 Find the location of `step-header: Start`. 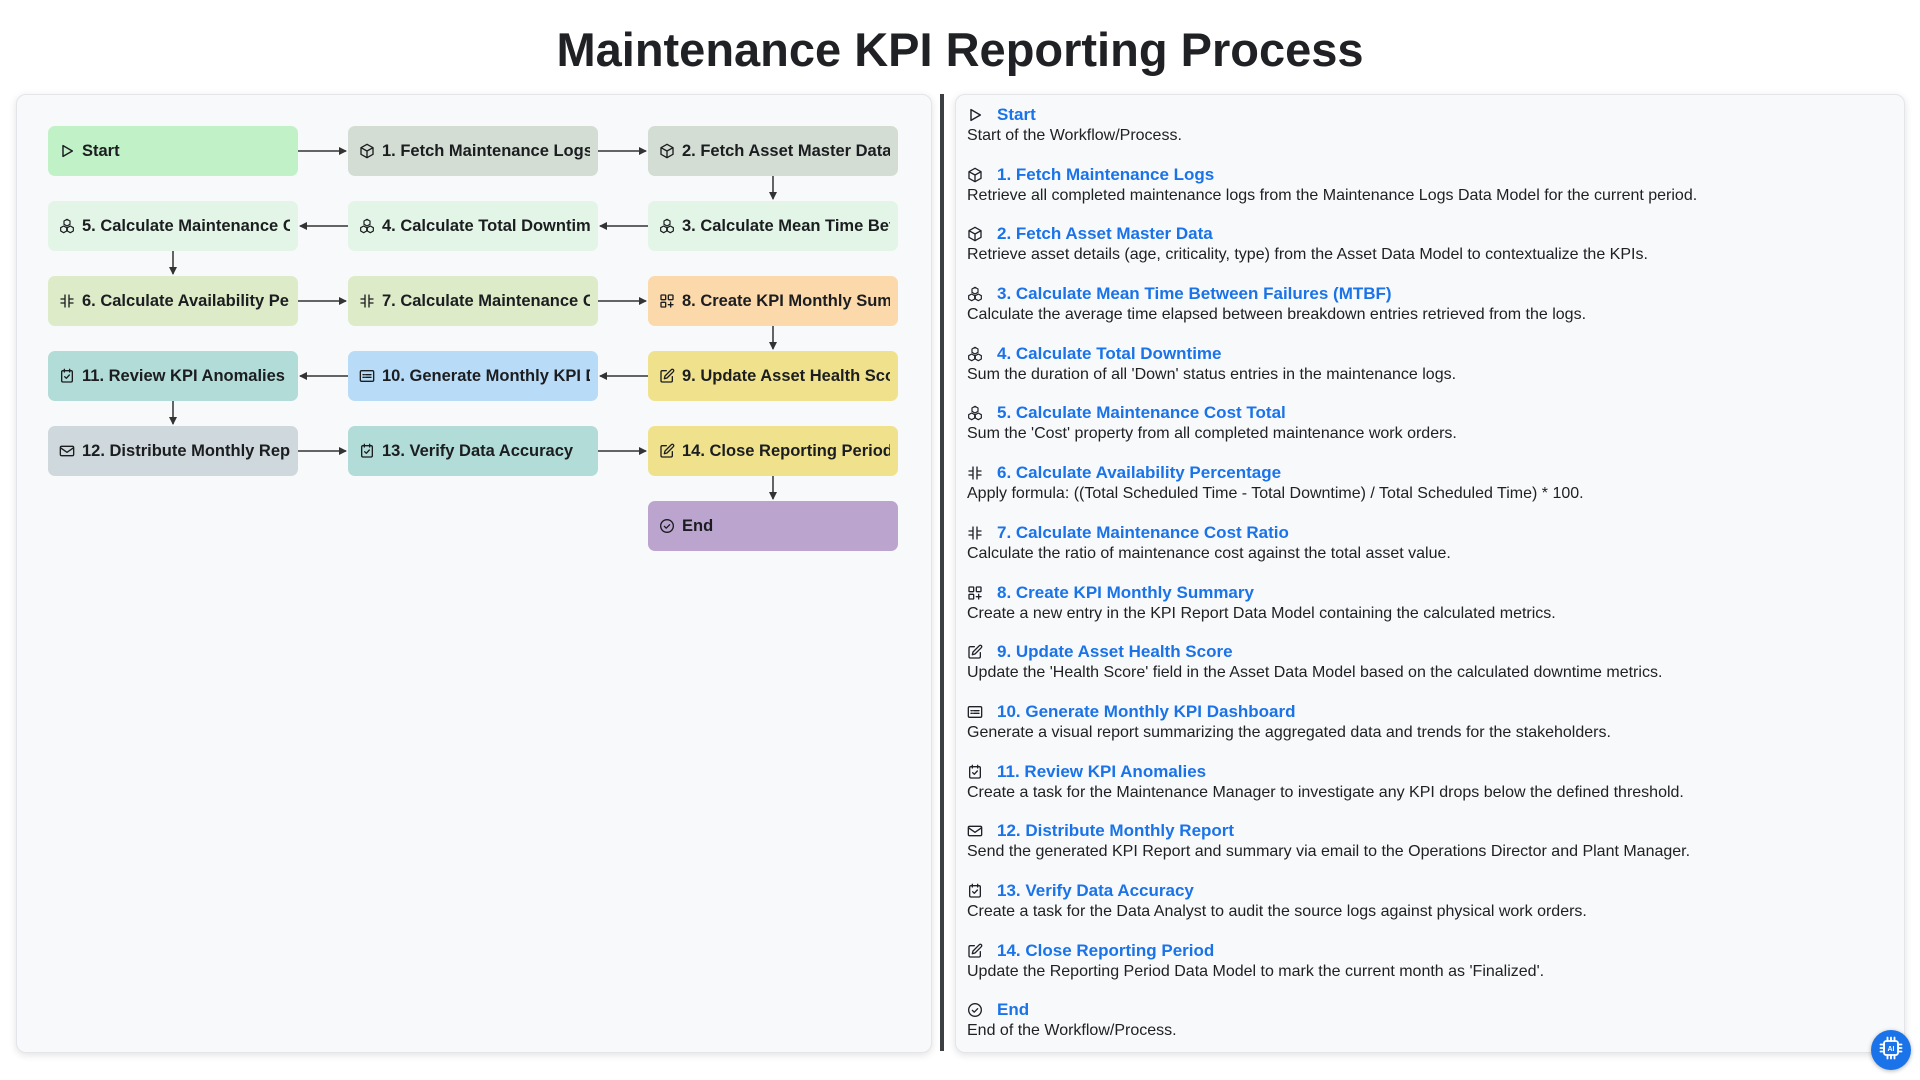

step-header: Start is located at coordinates (1427, 115).